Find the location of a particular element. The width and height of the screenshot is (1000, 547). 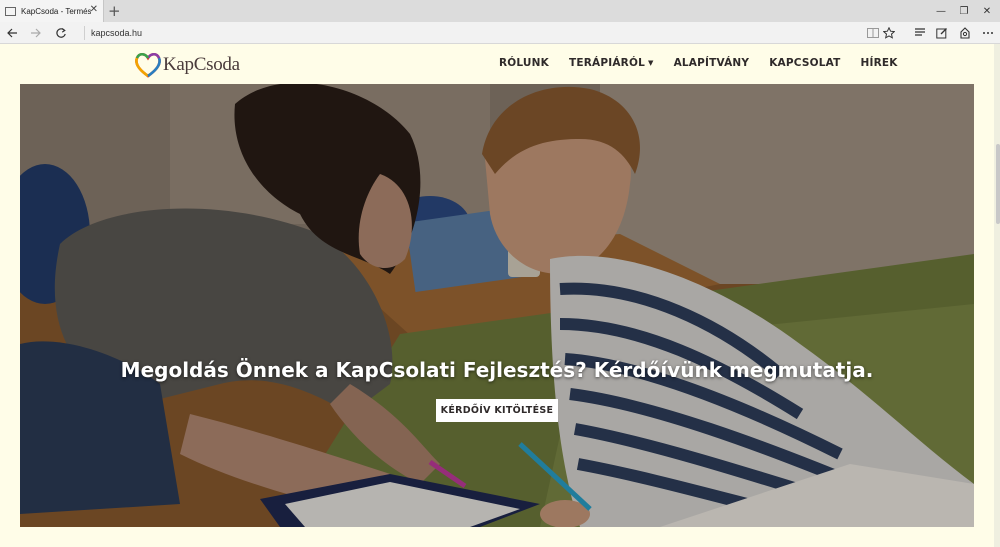

hub-icon is located at coordinates (920, 33).